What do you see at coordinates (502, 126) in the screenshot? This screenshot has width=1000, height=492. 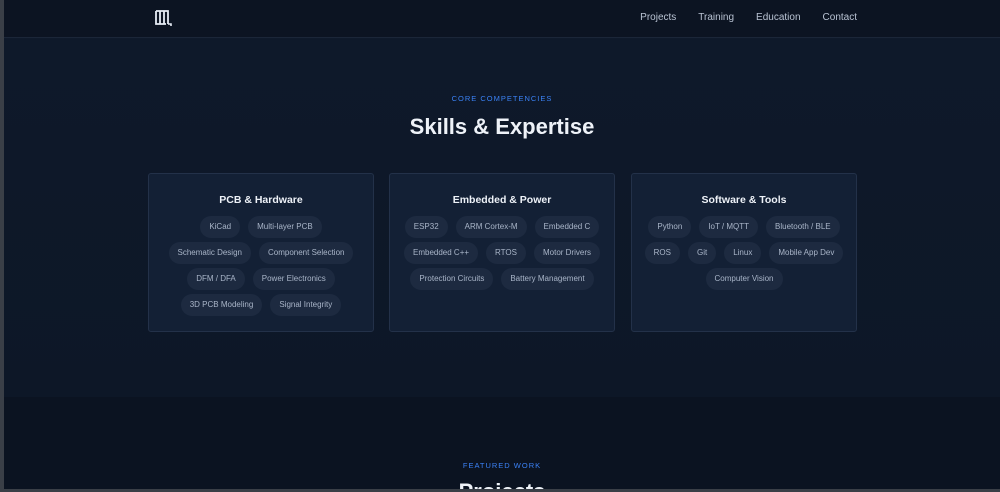 I see `skills-title: Skills & Expertise` at bounding box center [502, 126].